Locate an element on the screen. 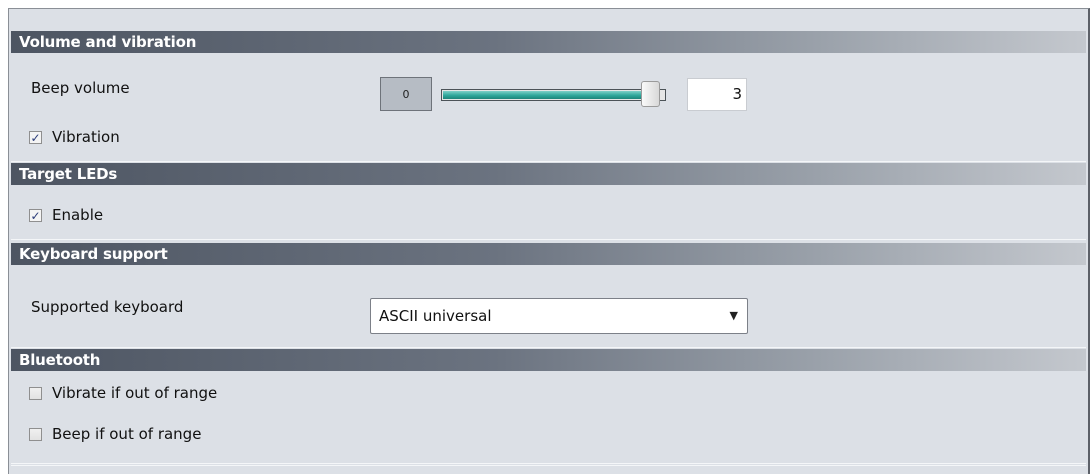  beep-out-of-range-label: Beep if out of range is located at coordinates (127, 434).